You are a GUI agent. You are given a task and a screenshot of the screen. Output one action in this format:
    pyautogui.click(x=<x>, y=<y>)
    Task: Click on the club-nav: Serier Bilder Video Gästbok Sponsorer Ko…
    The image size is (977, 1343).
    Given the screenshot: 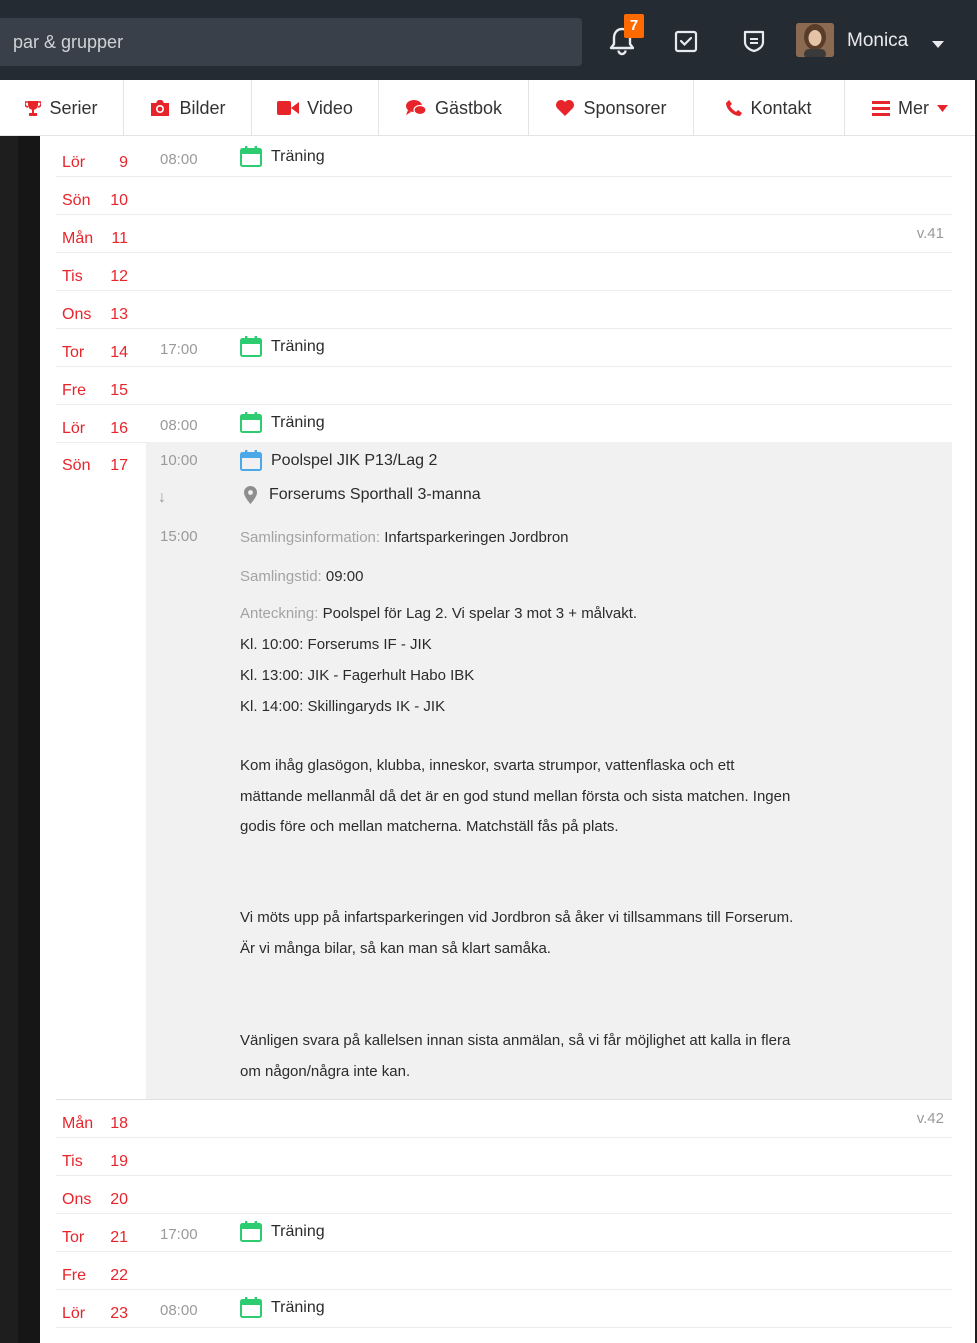 What is the action you would take?
    pyautogui.click(x=487, y=108)
    